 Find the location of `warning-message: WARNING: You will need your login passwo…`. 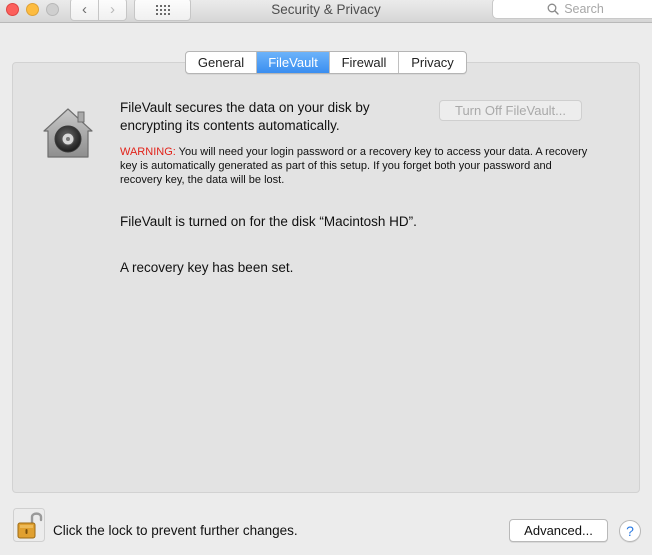

warning-message: WARNING: You will need your login passwo… is located at coordinates (355, 166).